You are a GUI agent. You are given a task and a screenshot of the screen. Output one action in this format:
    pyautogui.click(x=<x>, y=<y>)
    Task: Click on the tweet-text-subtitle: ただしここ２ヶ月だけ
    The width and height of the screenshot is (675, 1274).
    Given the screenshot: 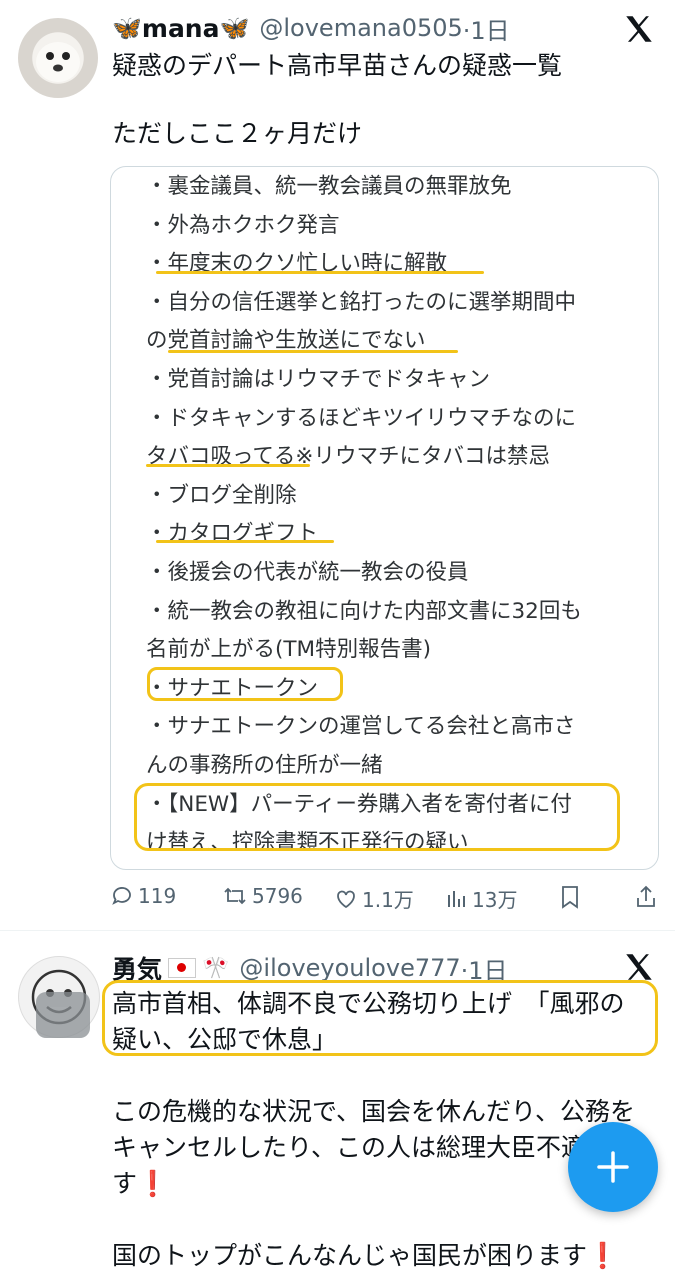 What is the action you would take?
    pyautogui.click(x=237, y=133)
    